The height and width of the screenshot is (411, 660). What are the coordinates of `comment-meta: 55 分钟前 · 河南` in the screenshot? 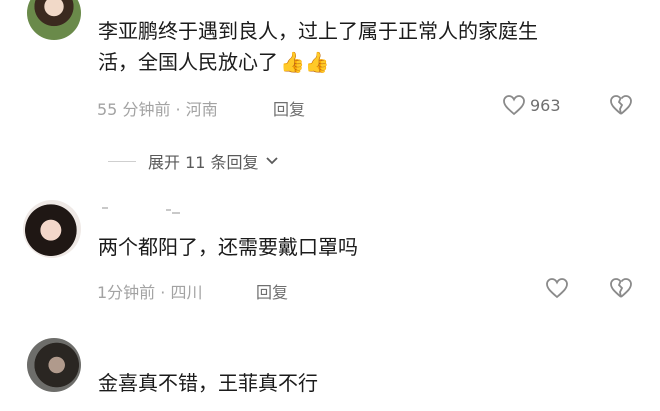 It's located at (157, 109).